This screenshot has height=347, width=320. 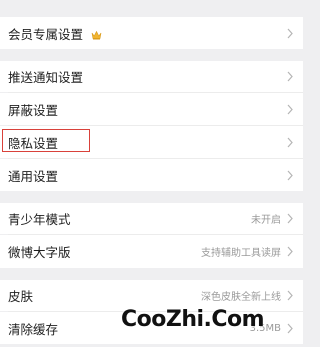 What do you see at coordinates (46, 77) in the screenshot?
I see `row-label: 推送通知设置` at bounding box center [46, 77].